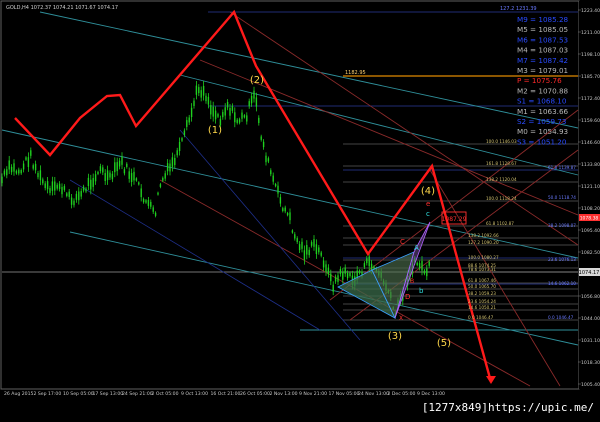 Image resolution: width=600 pixels, height=422 pixels. What do you see at coordinates (19, 394) in the screenshot?
I see `time-axis-label: 26 Aug 2015` at bounding box center [19, 394].